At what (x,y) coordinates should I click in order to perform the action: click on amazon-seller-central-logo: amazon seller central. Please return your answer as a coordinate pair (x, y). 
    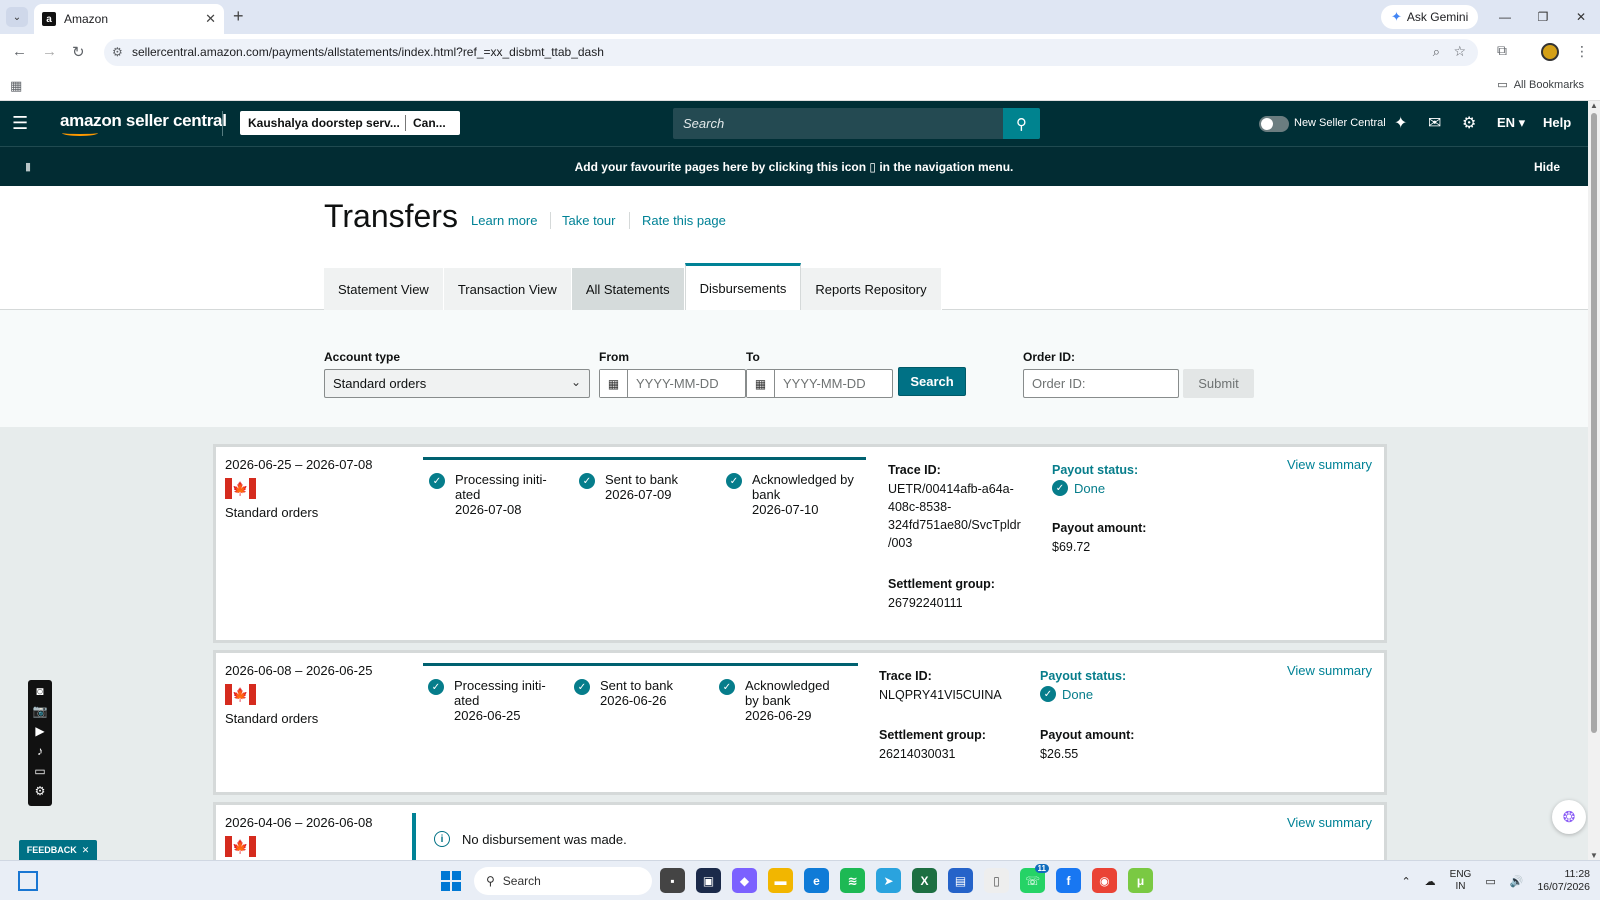
    Looking at the image, I should click on (143, 123).